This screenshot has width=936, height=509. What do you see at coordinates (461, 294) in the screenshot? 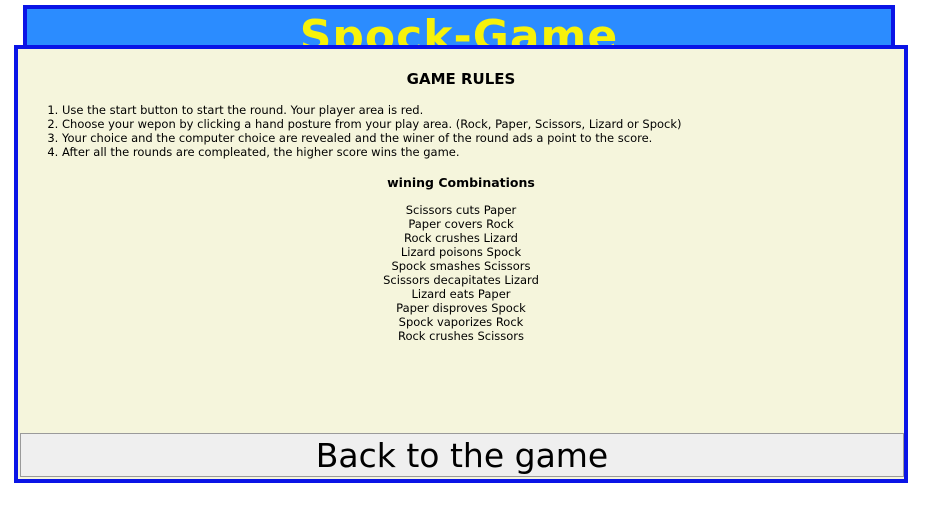
I see `combination-item: Lizard eats Paper` at bounding box center [461, 294].